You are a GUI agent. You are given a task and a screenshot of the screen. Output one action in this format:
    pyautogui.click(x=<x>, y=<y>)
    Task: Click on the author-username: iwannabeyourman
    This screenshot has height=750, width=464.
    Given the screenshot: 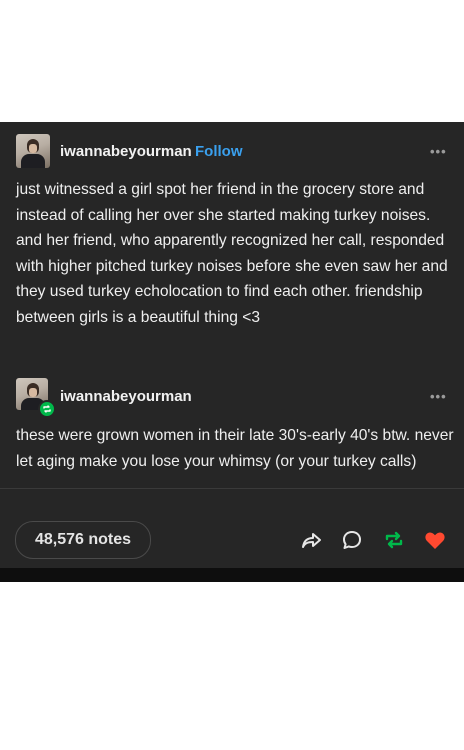 What is the action you would take?
    pyautogui.click(x=126, y=151)
    